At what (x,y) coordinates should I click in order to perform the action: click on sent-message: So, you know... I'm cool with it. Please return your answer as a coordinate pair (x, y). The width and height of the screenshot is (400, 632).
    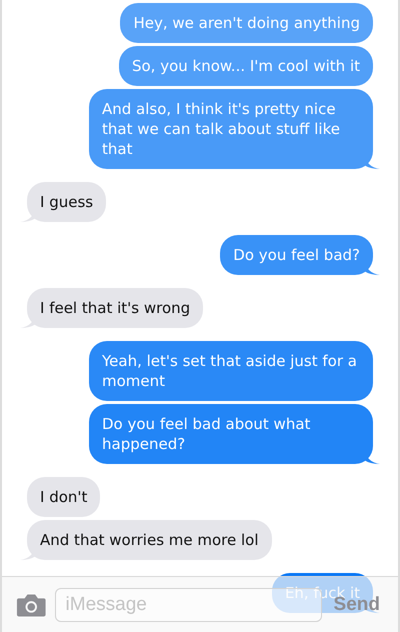
    Looking at the image, I should click on (245, 66).